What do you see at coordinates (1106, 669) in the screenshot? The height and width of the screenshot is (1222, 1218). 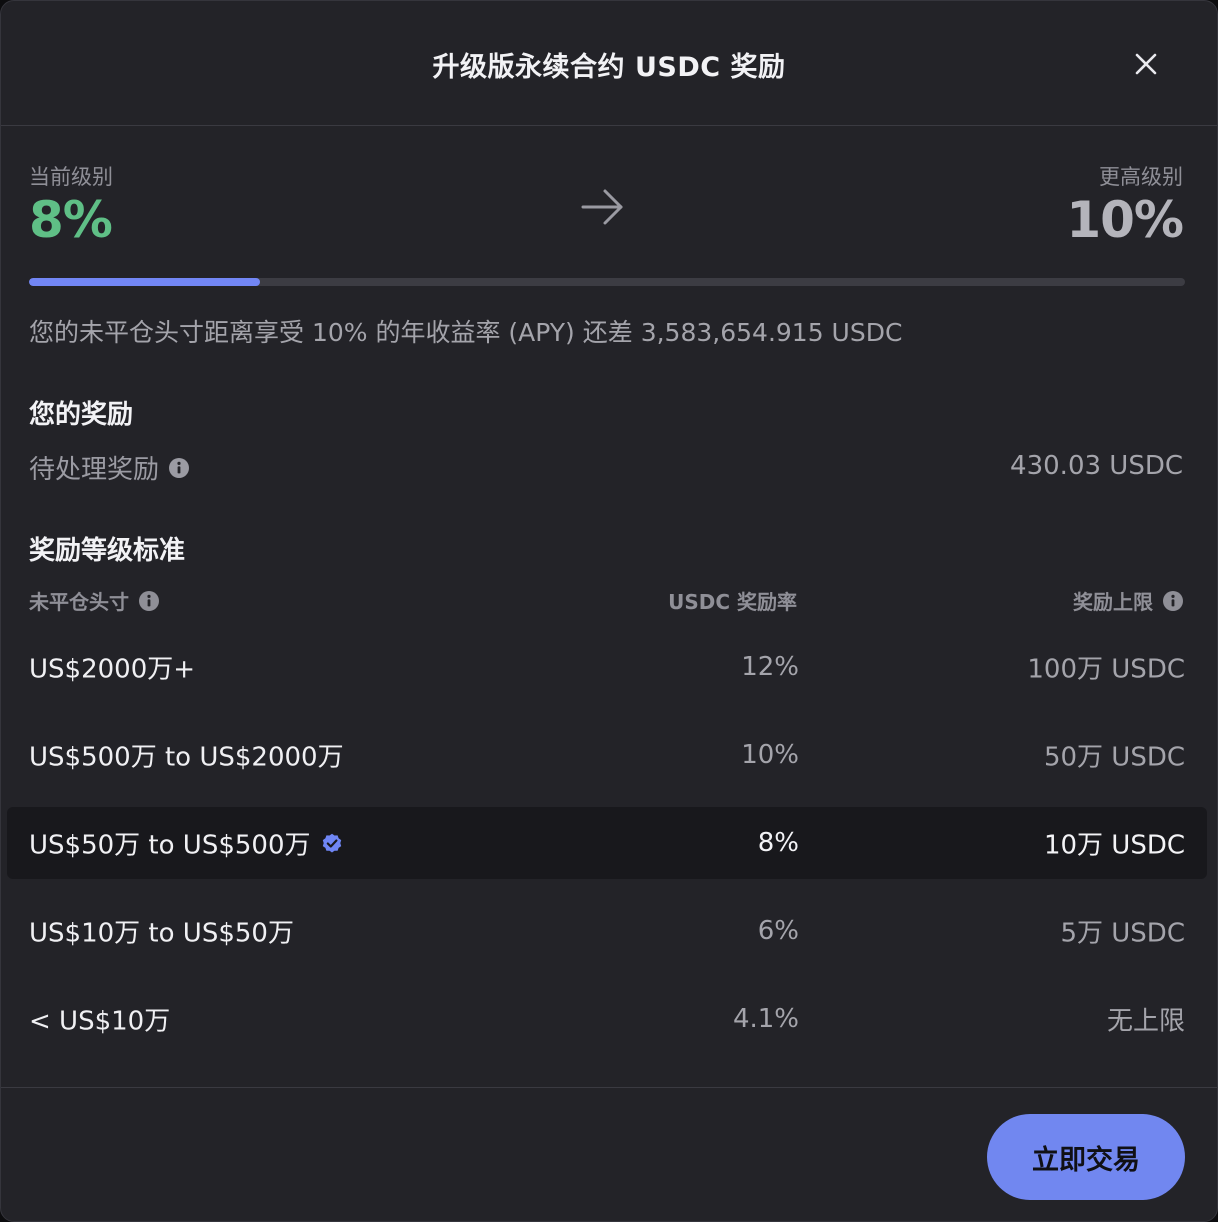 I see `tier-cap: 100万 USDC` at bounding box center [1106, 669].